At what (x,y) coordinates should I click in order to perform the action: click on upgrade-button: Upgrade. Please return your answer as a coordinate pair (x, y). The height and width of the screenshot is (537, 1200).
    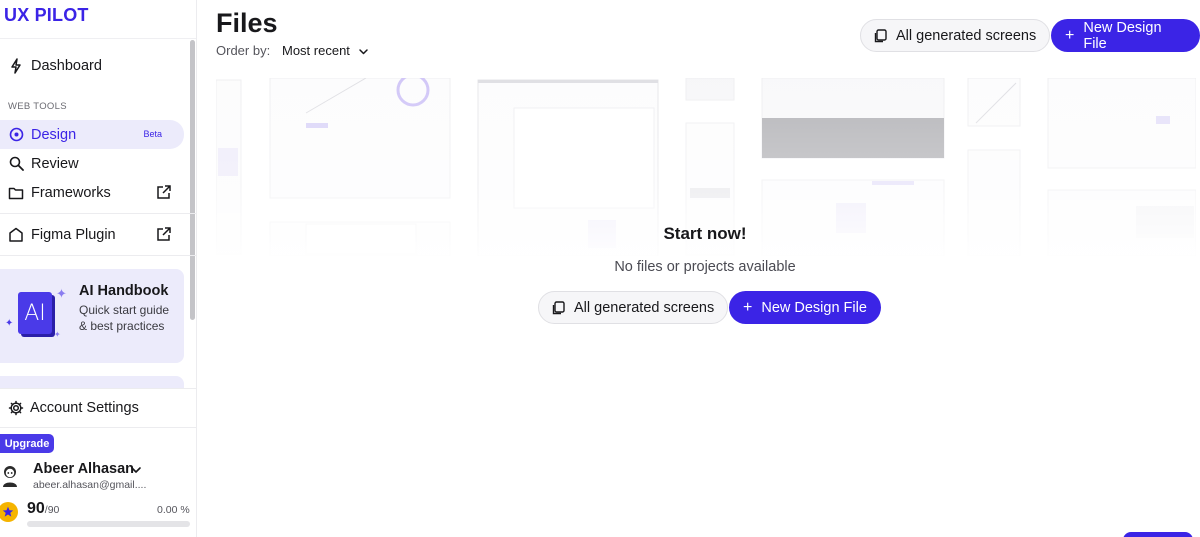
    Looking at the image, I should click on (27, 443).